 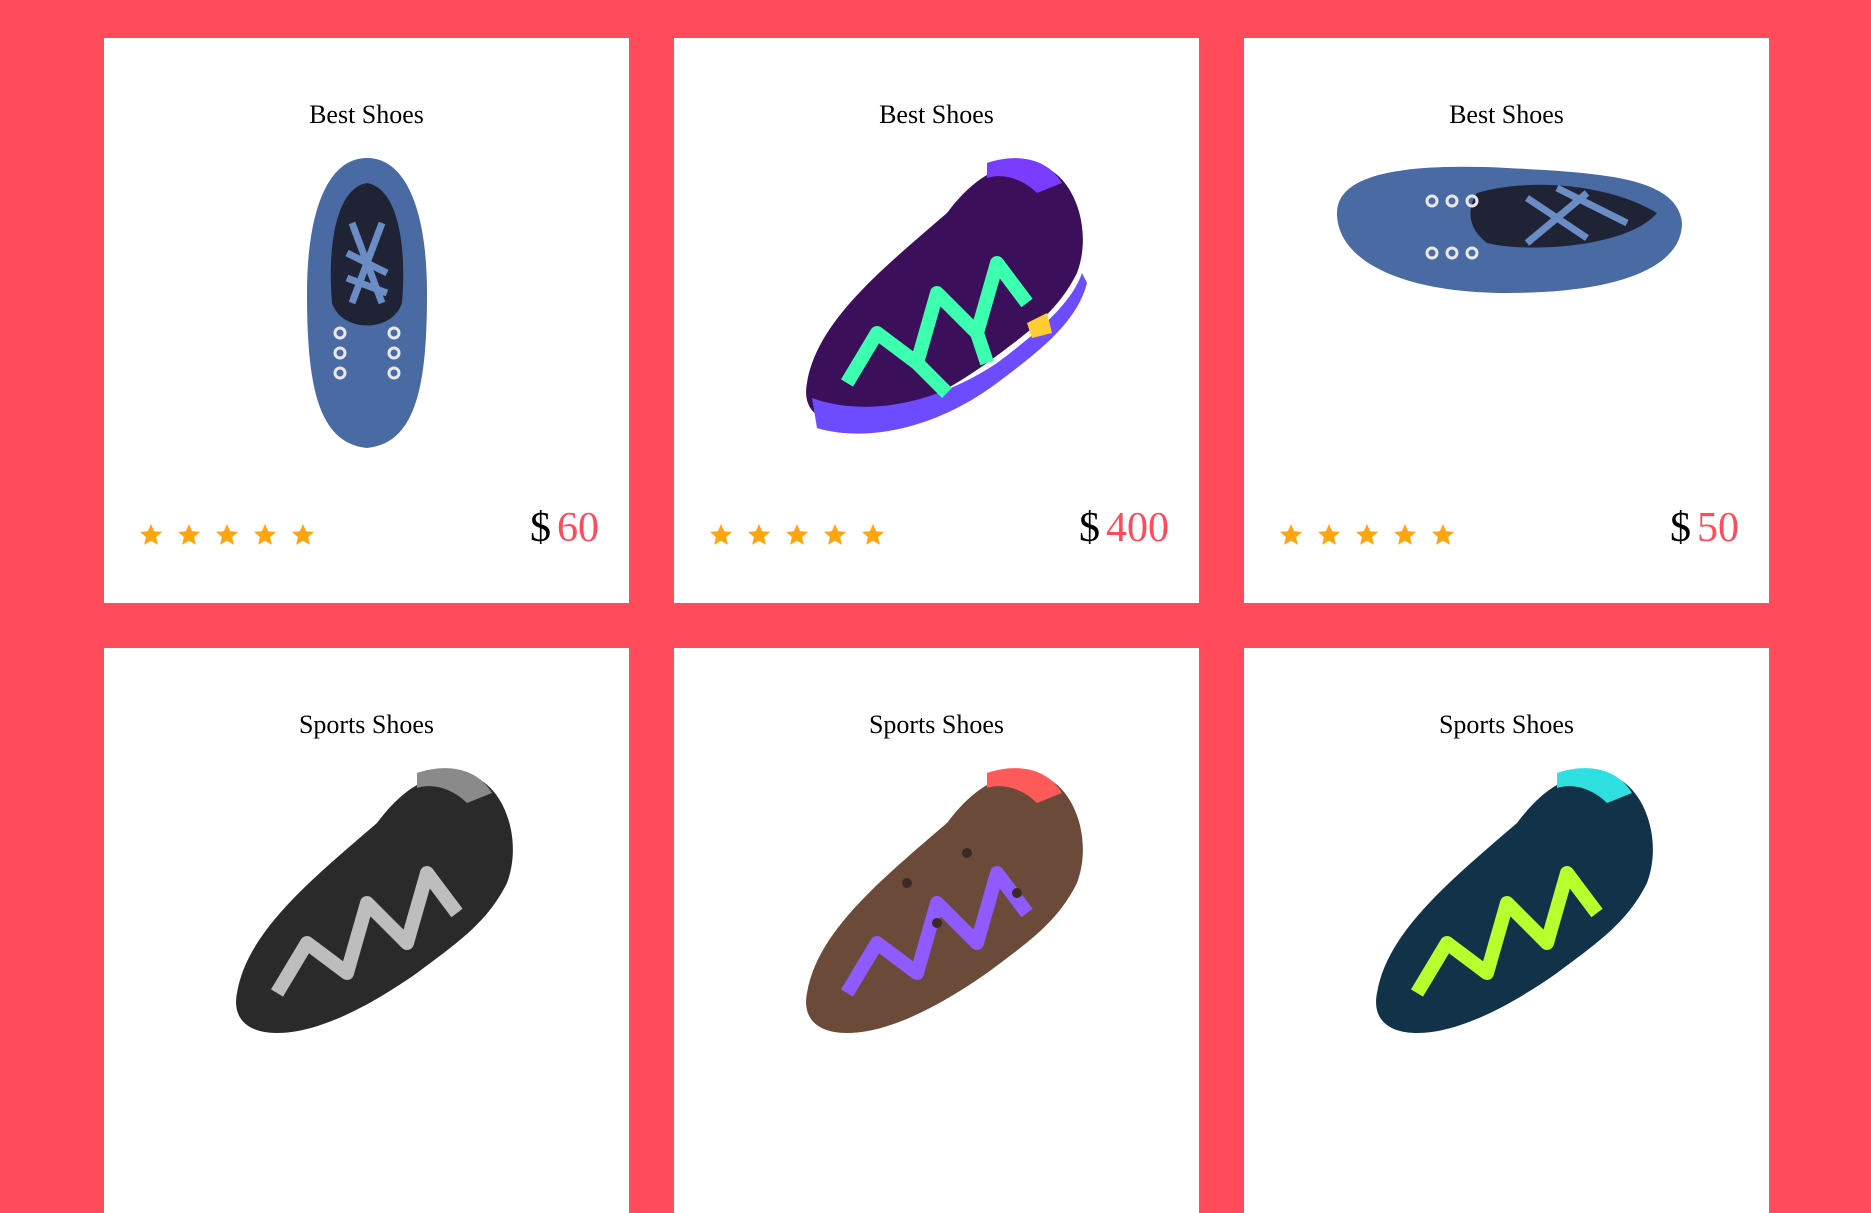 What do you see at coordinates (1137, 528) in the screenshot?
I see `price-value: 400` at bounding box center [1137, 528].